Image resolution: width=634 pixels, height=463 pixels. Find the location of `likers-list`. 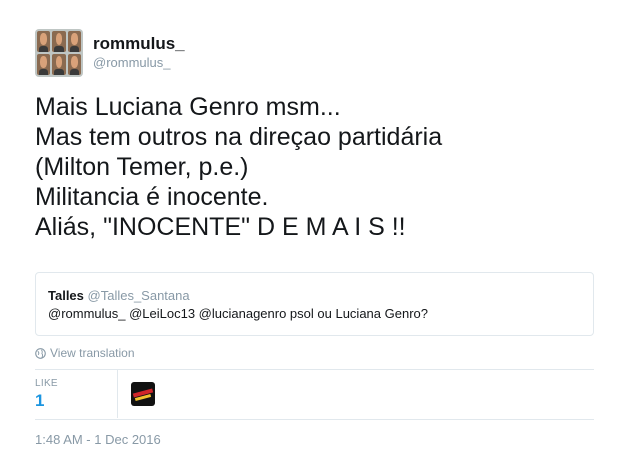

likers-list is located at coordinates (136, 394).